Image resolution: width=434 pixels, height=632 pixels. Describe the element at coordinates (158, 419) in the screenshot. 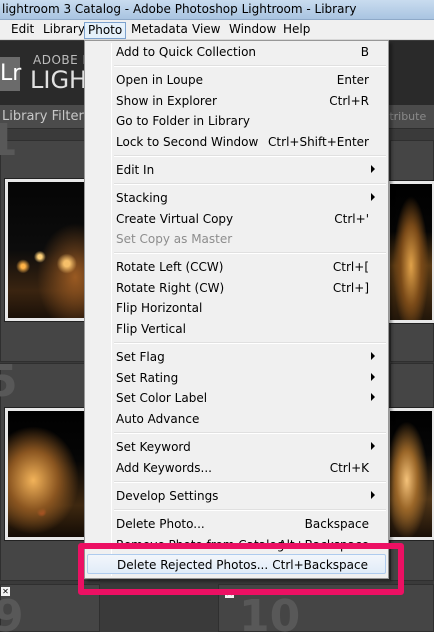

I see `menu-item-label: Auto Advance` at that location.